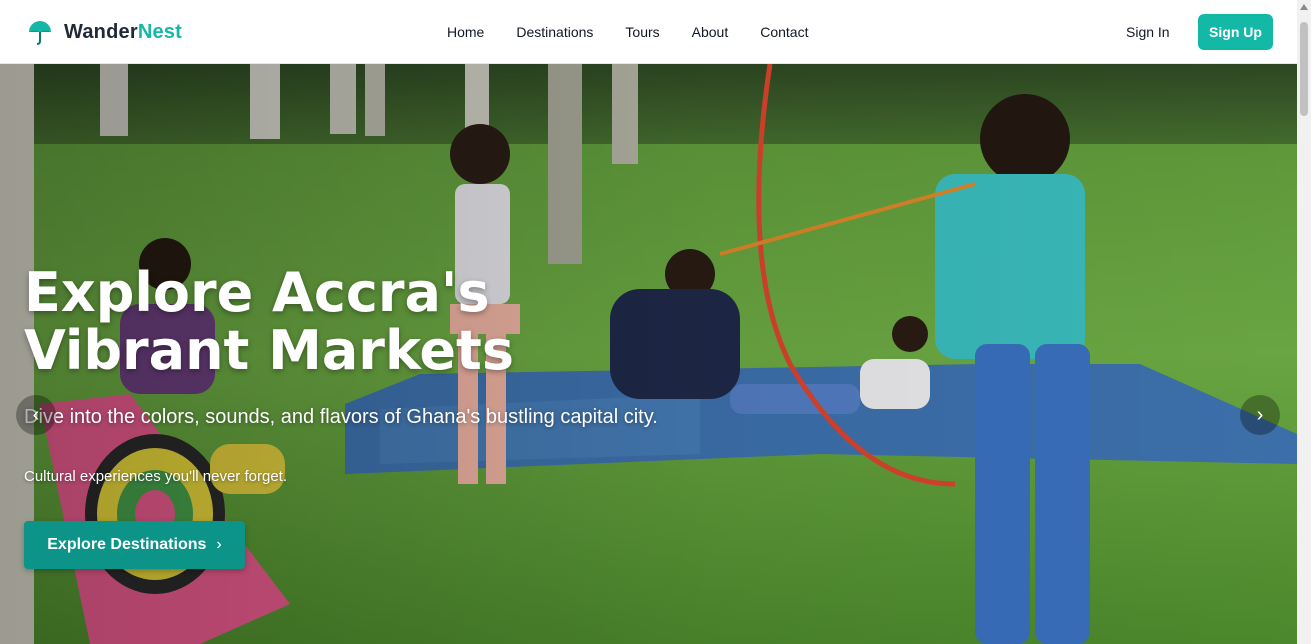 The height and width of the screenshot is (644, 1311). Describe the element at coordinates (710, 32) in the screenshot. I see `nav-about: About` at that location.